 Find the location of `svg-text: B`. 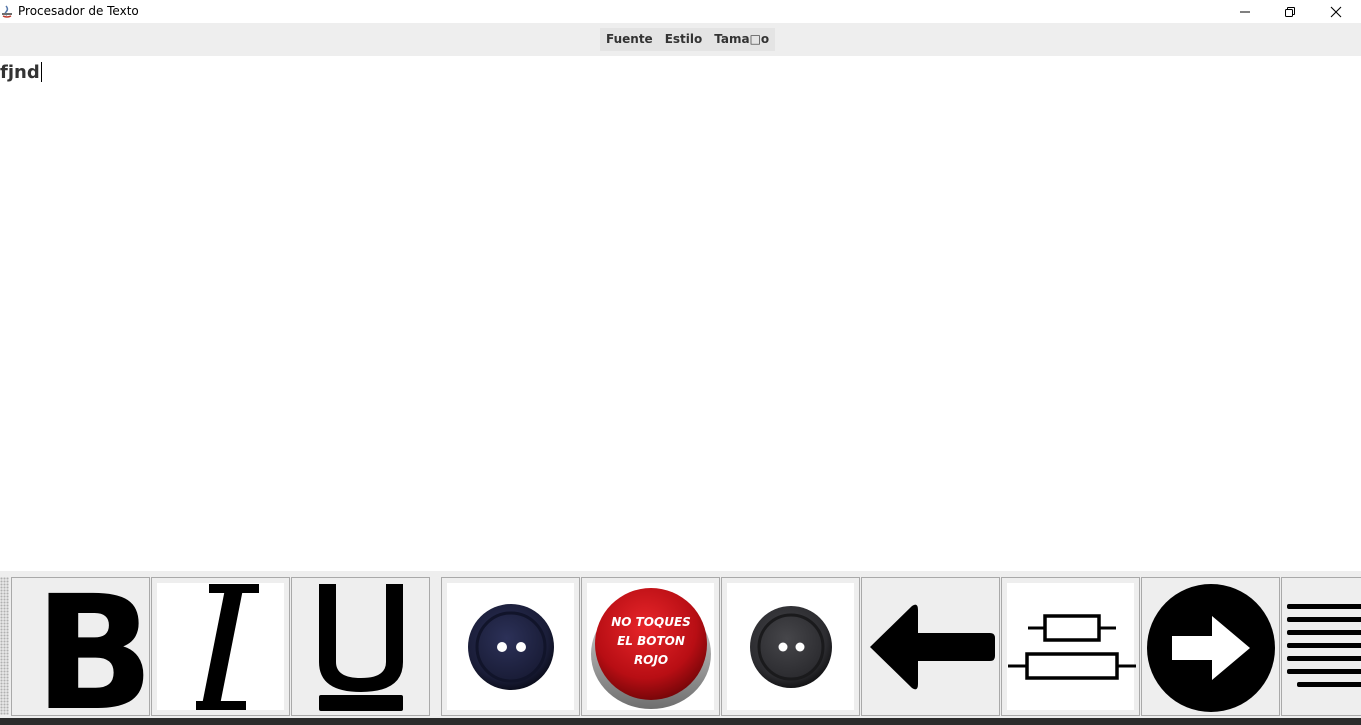

svg-text: B is located at coordinates (92, 647).